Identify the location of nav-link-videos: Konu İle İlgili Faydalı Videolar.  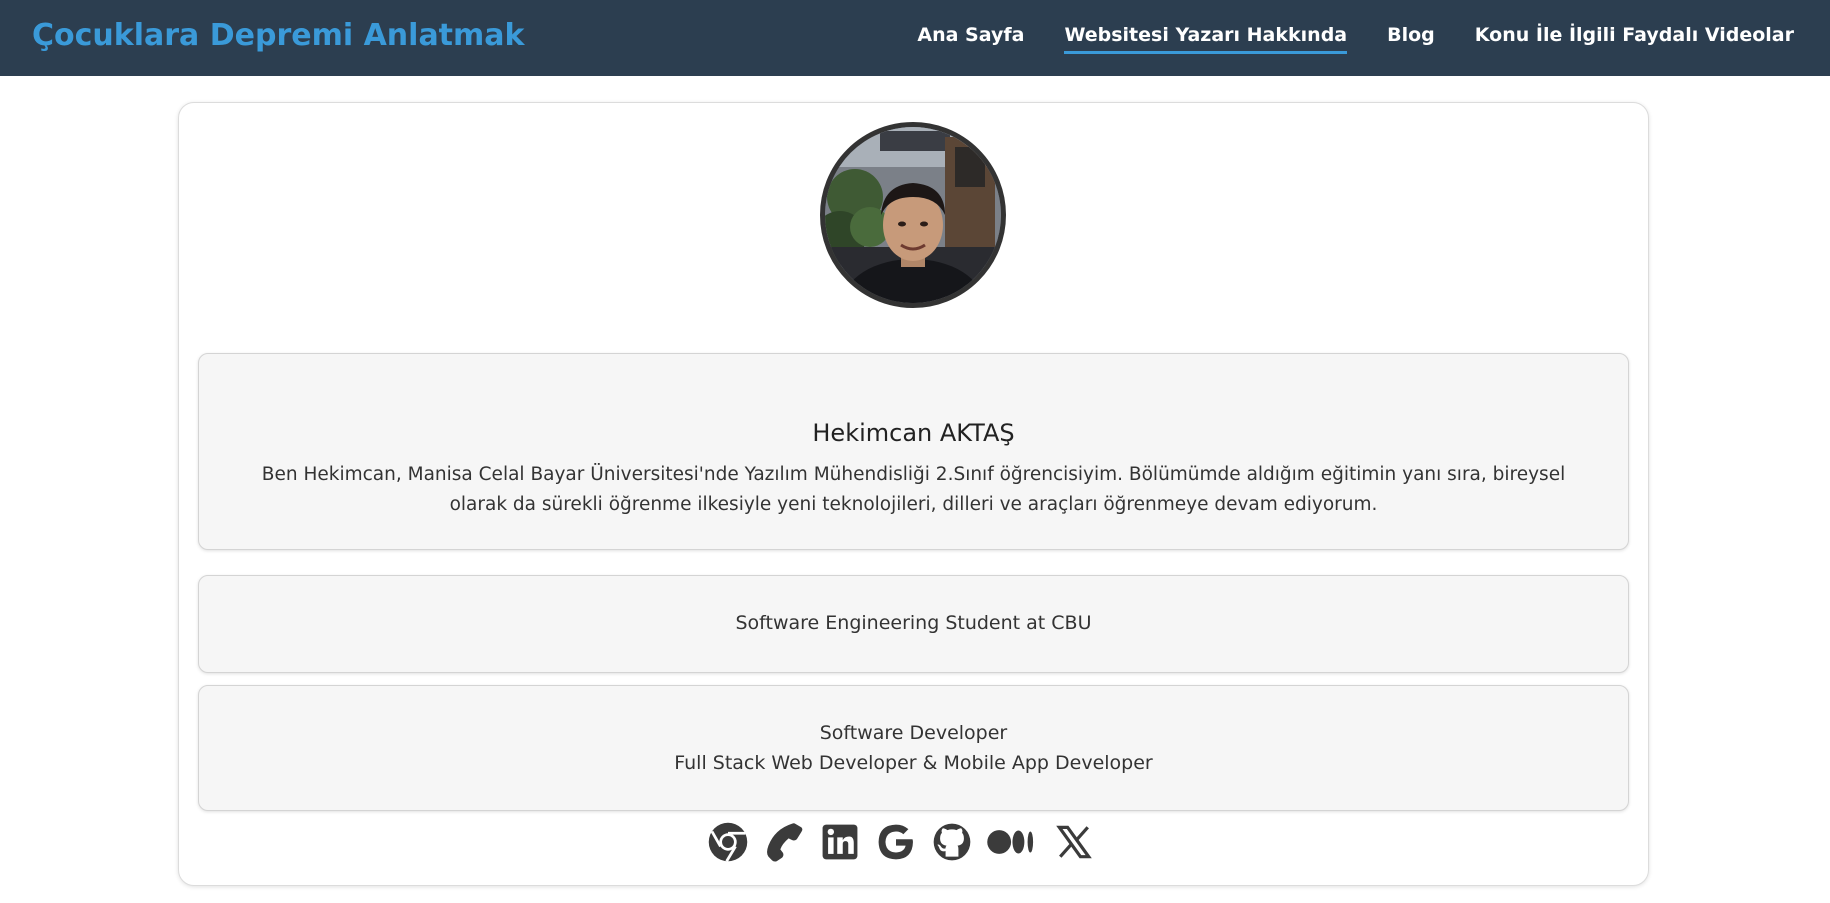
(1634, 39).